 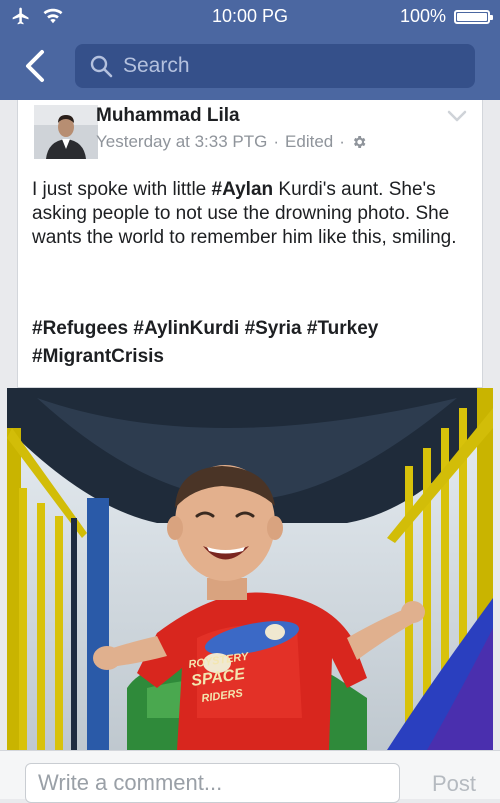 I want to click on search-placeholder: Search, so click(x=156, y=65).